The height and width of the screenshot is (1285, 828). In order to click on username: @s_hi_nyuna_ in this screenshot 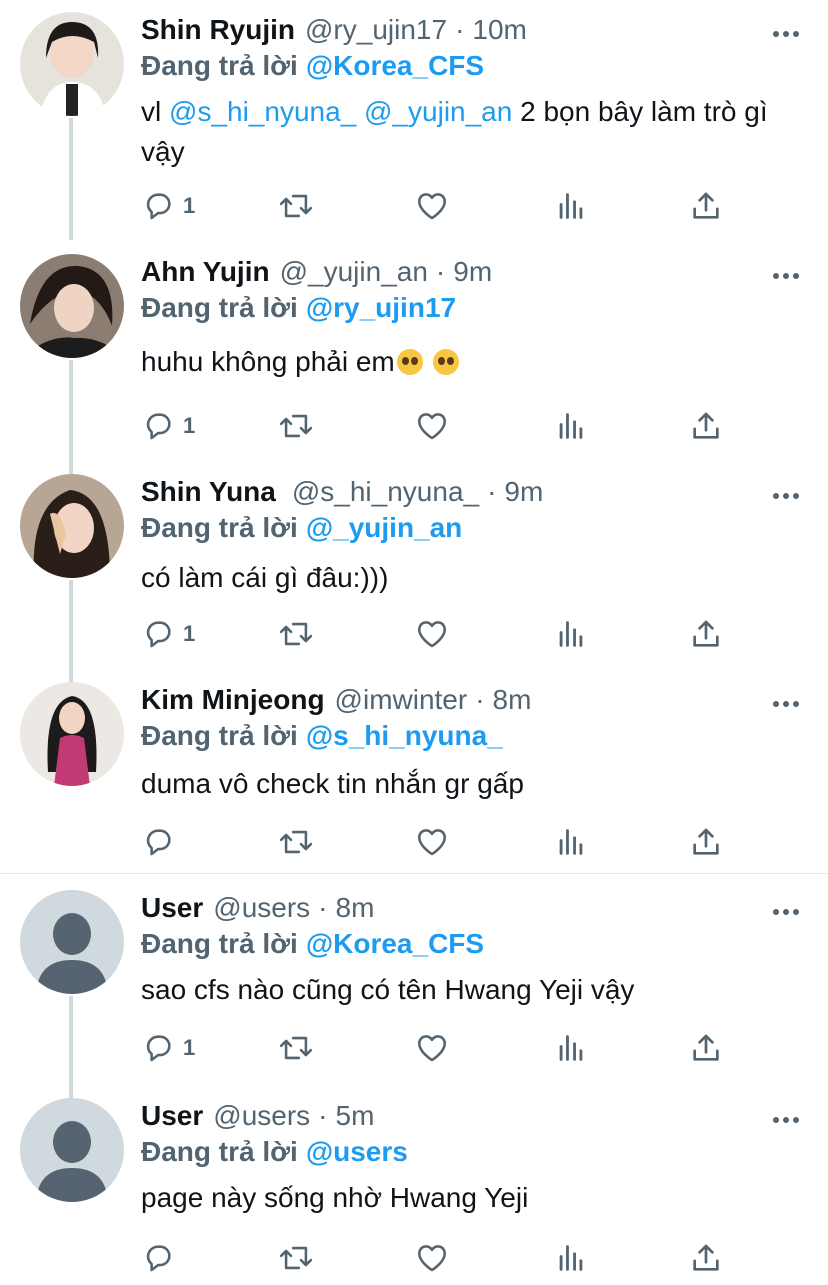, I will do `click(385, 492)`.